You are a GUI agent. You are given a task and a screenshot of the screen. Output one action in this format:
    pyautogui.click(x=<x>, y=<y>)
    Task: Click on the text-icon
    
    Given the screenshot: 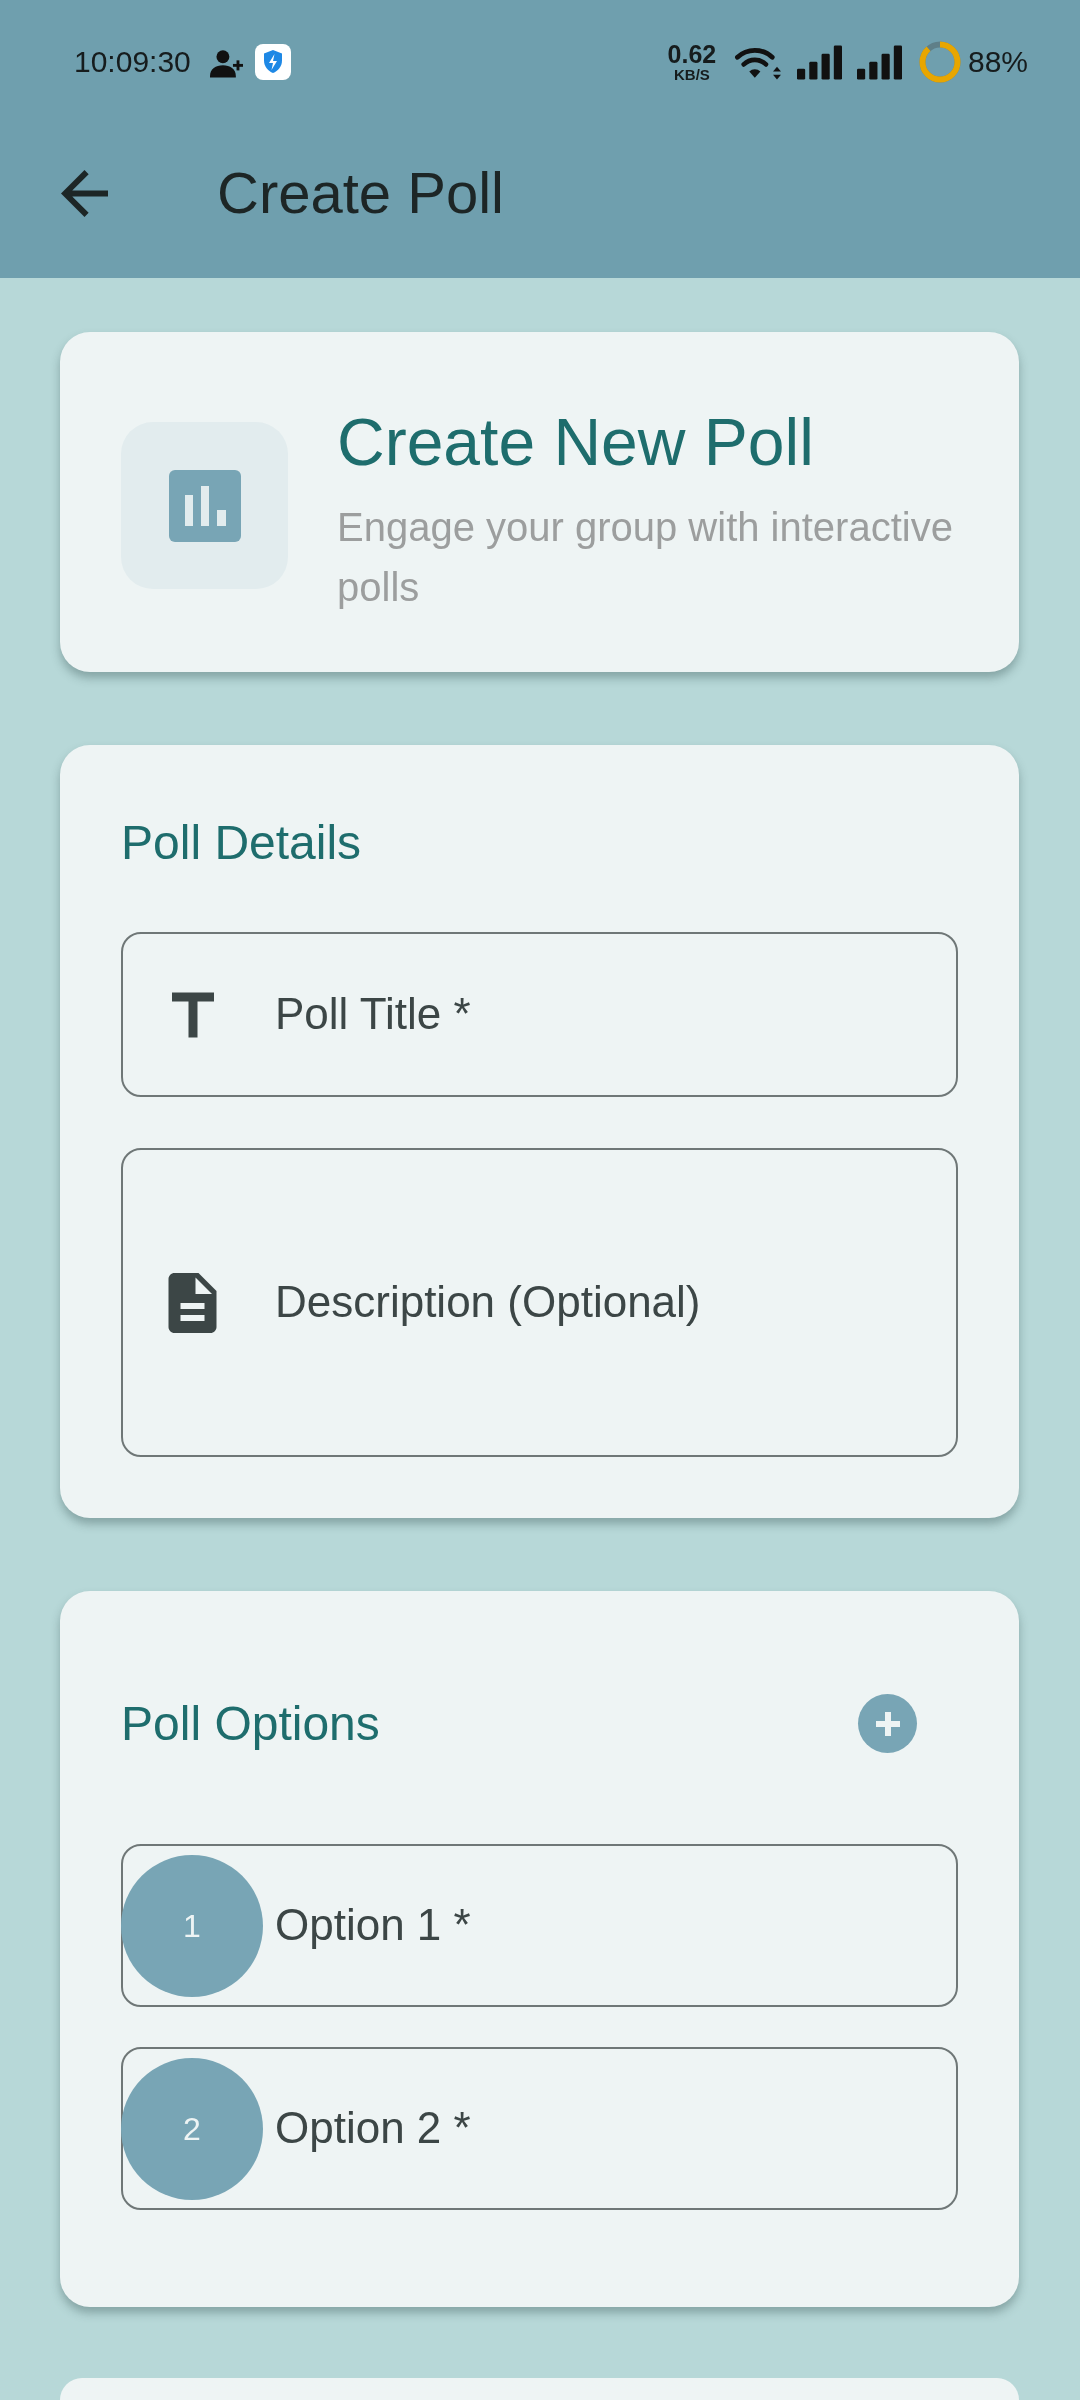 What is the action you would take?
    pyautogui.click(x=192, y=1014)
    